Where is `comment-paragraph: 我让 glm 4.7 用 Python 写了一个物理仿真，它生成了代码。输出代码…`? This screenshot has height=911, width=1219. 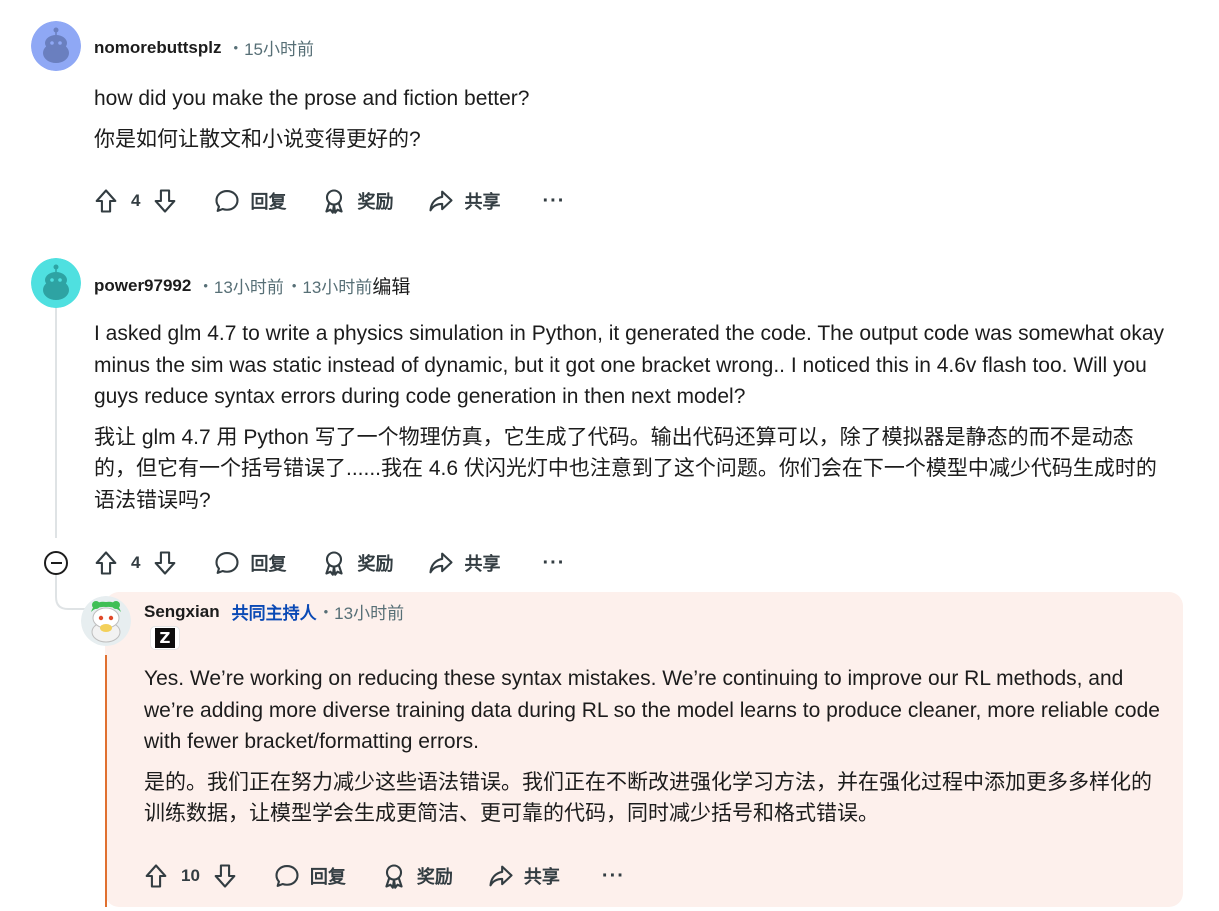
comment-paragraph: 我让 glm 4.7 用 Python 写了一个物理仿真，它生成了代码。输出代码… is located at coordinates (625, 468).